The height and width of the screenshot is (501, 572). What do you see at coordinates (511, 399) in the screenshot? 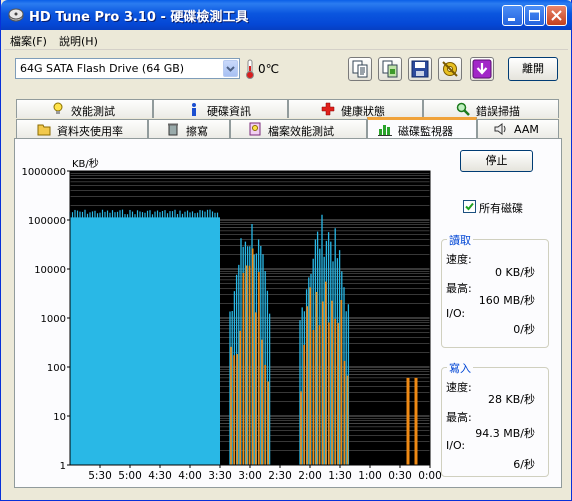
I see `write-speed-value: 28 KB/秒` at bounding box center [511, 399].